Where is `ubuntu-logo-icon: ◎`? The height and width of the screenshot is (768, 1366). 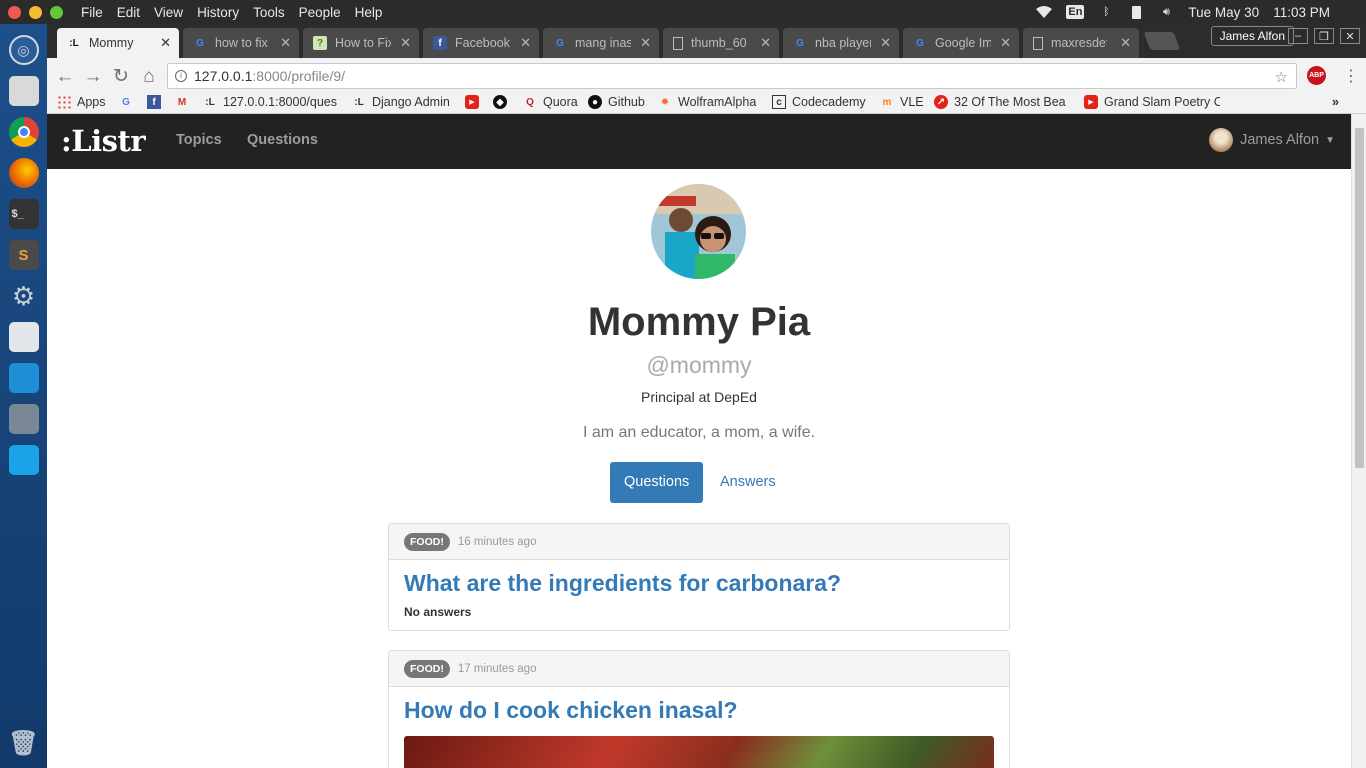 ubuntu-logo-icon: ◎ is located at coordinates (23, 50).